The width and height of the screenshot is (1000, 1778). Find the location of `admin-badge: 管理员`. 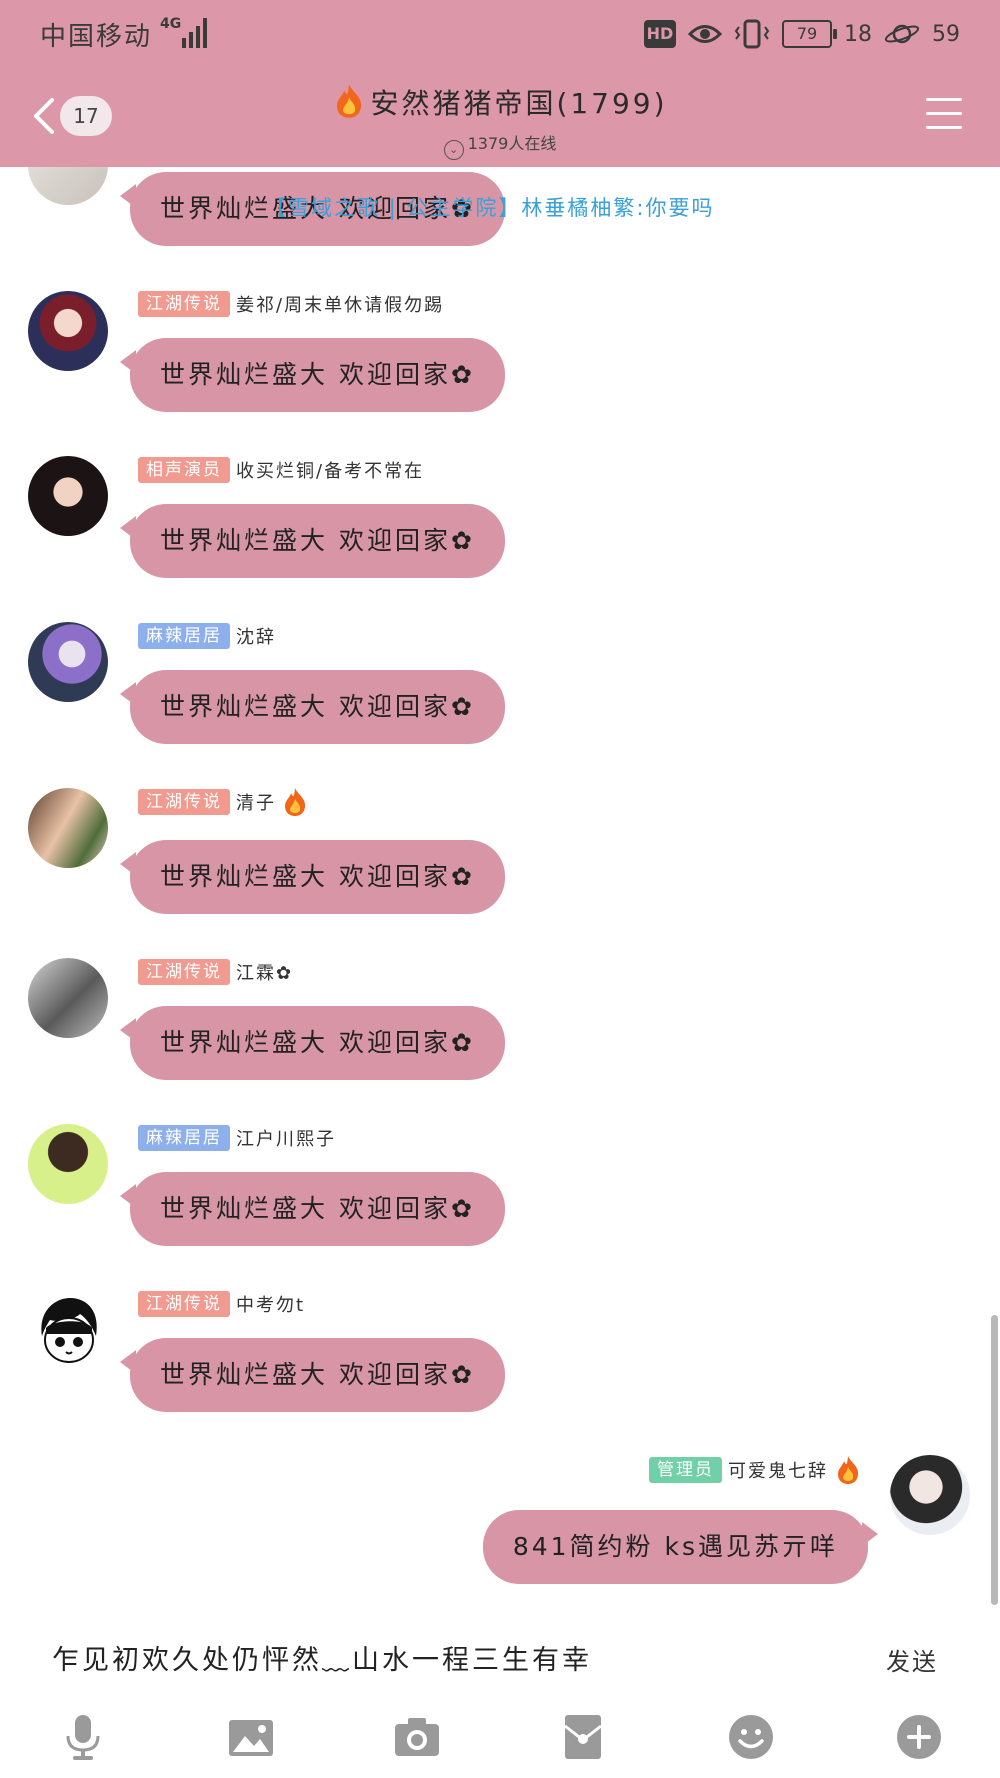

admin-badge: 管理员 is located at coordinates (685, 1470).